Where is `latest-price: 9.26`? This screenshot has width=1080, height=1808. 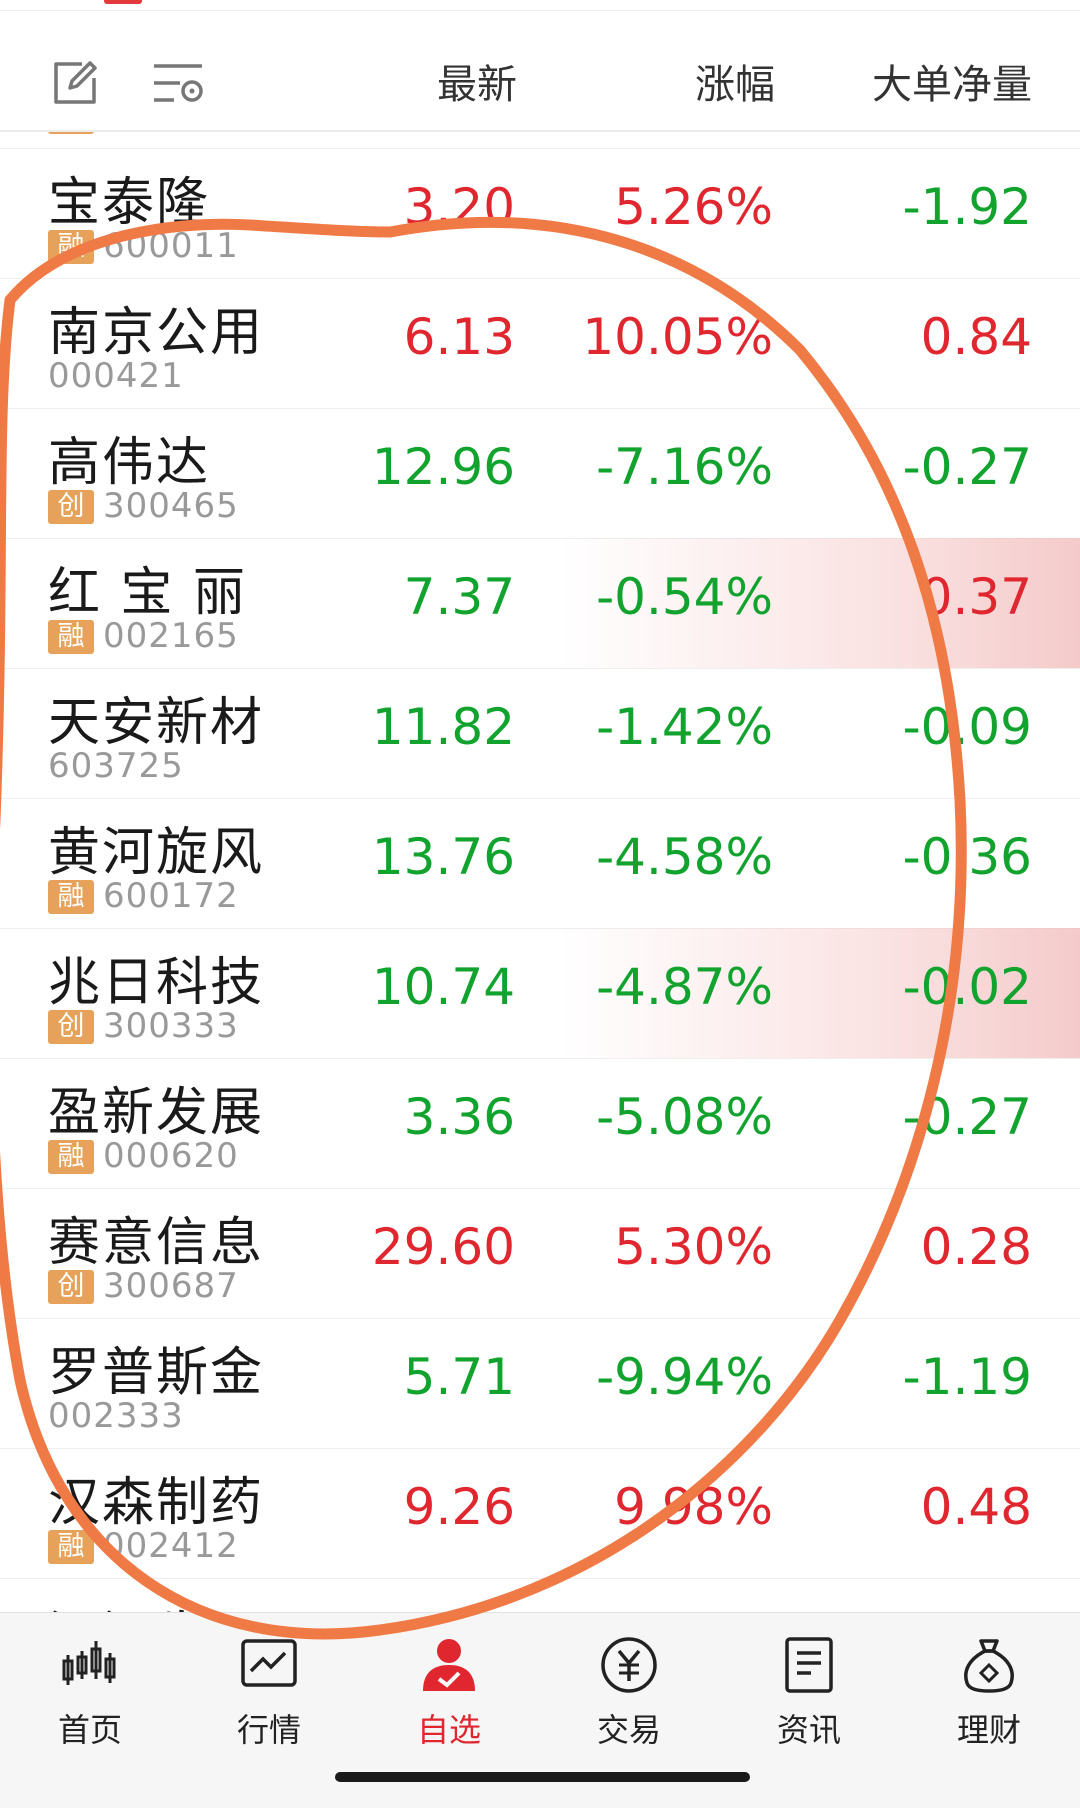
latest-price: 9.26 is located at coordinates (459, 1507).